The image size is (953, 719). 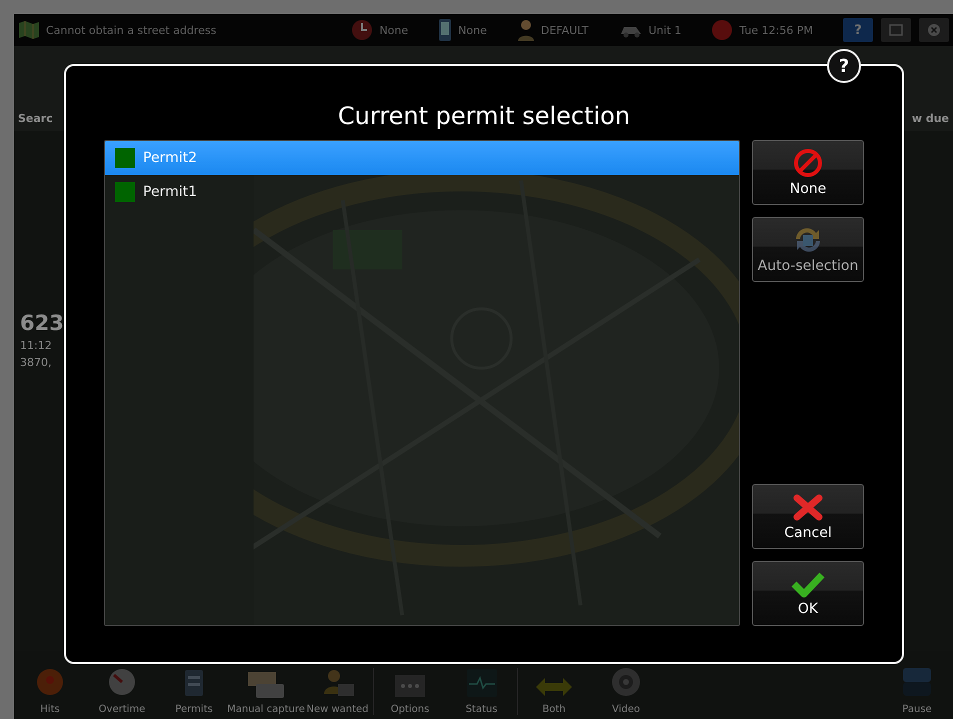 I want to click on person-icon, so click(x=525, y=30).